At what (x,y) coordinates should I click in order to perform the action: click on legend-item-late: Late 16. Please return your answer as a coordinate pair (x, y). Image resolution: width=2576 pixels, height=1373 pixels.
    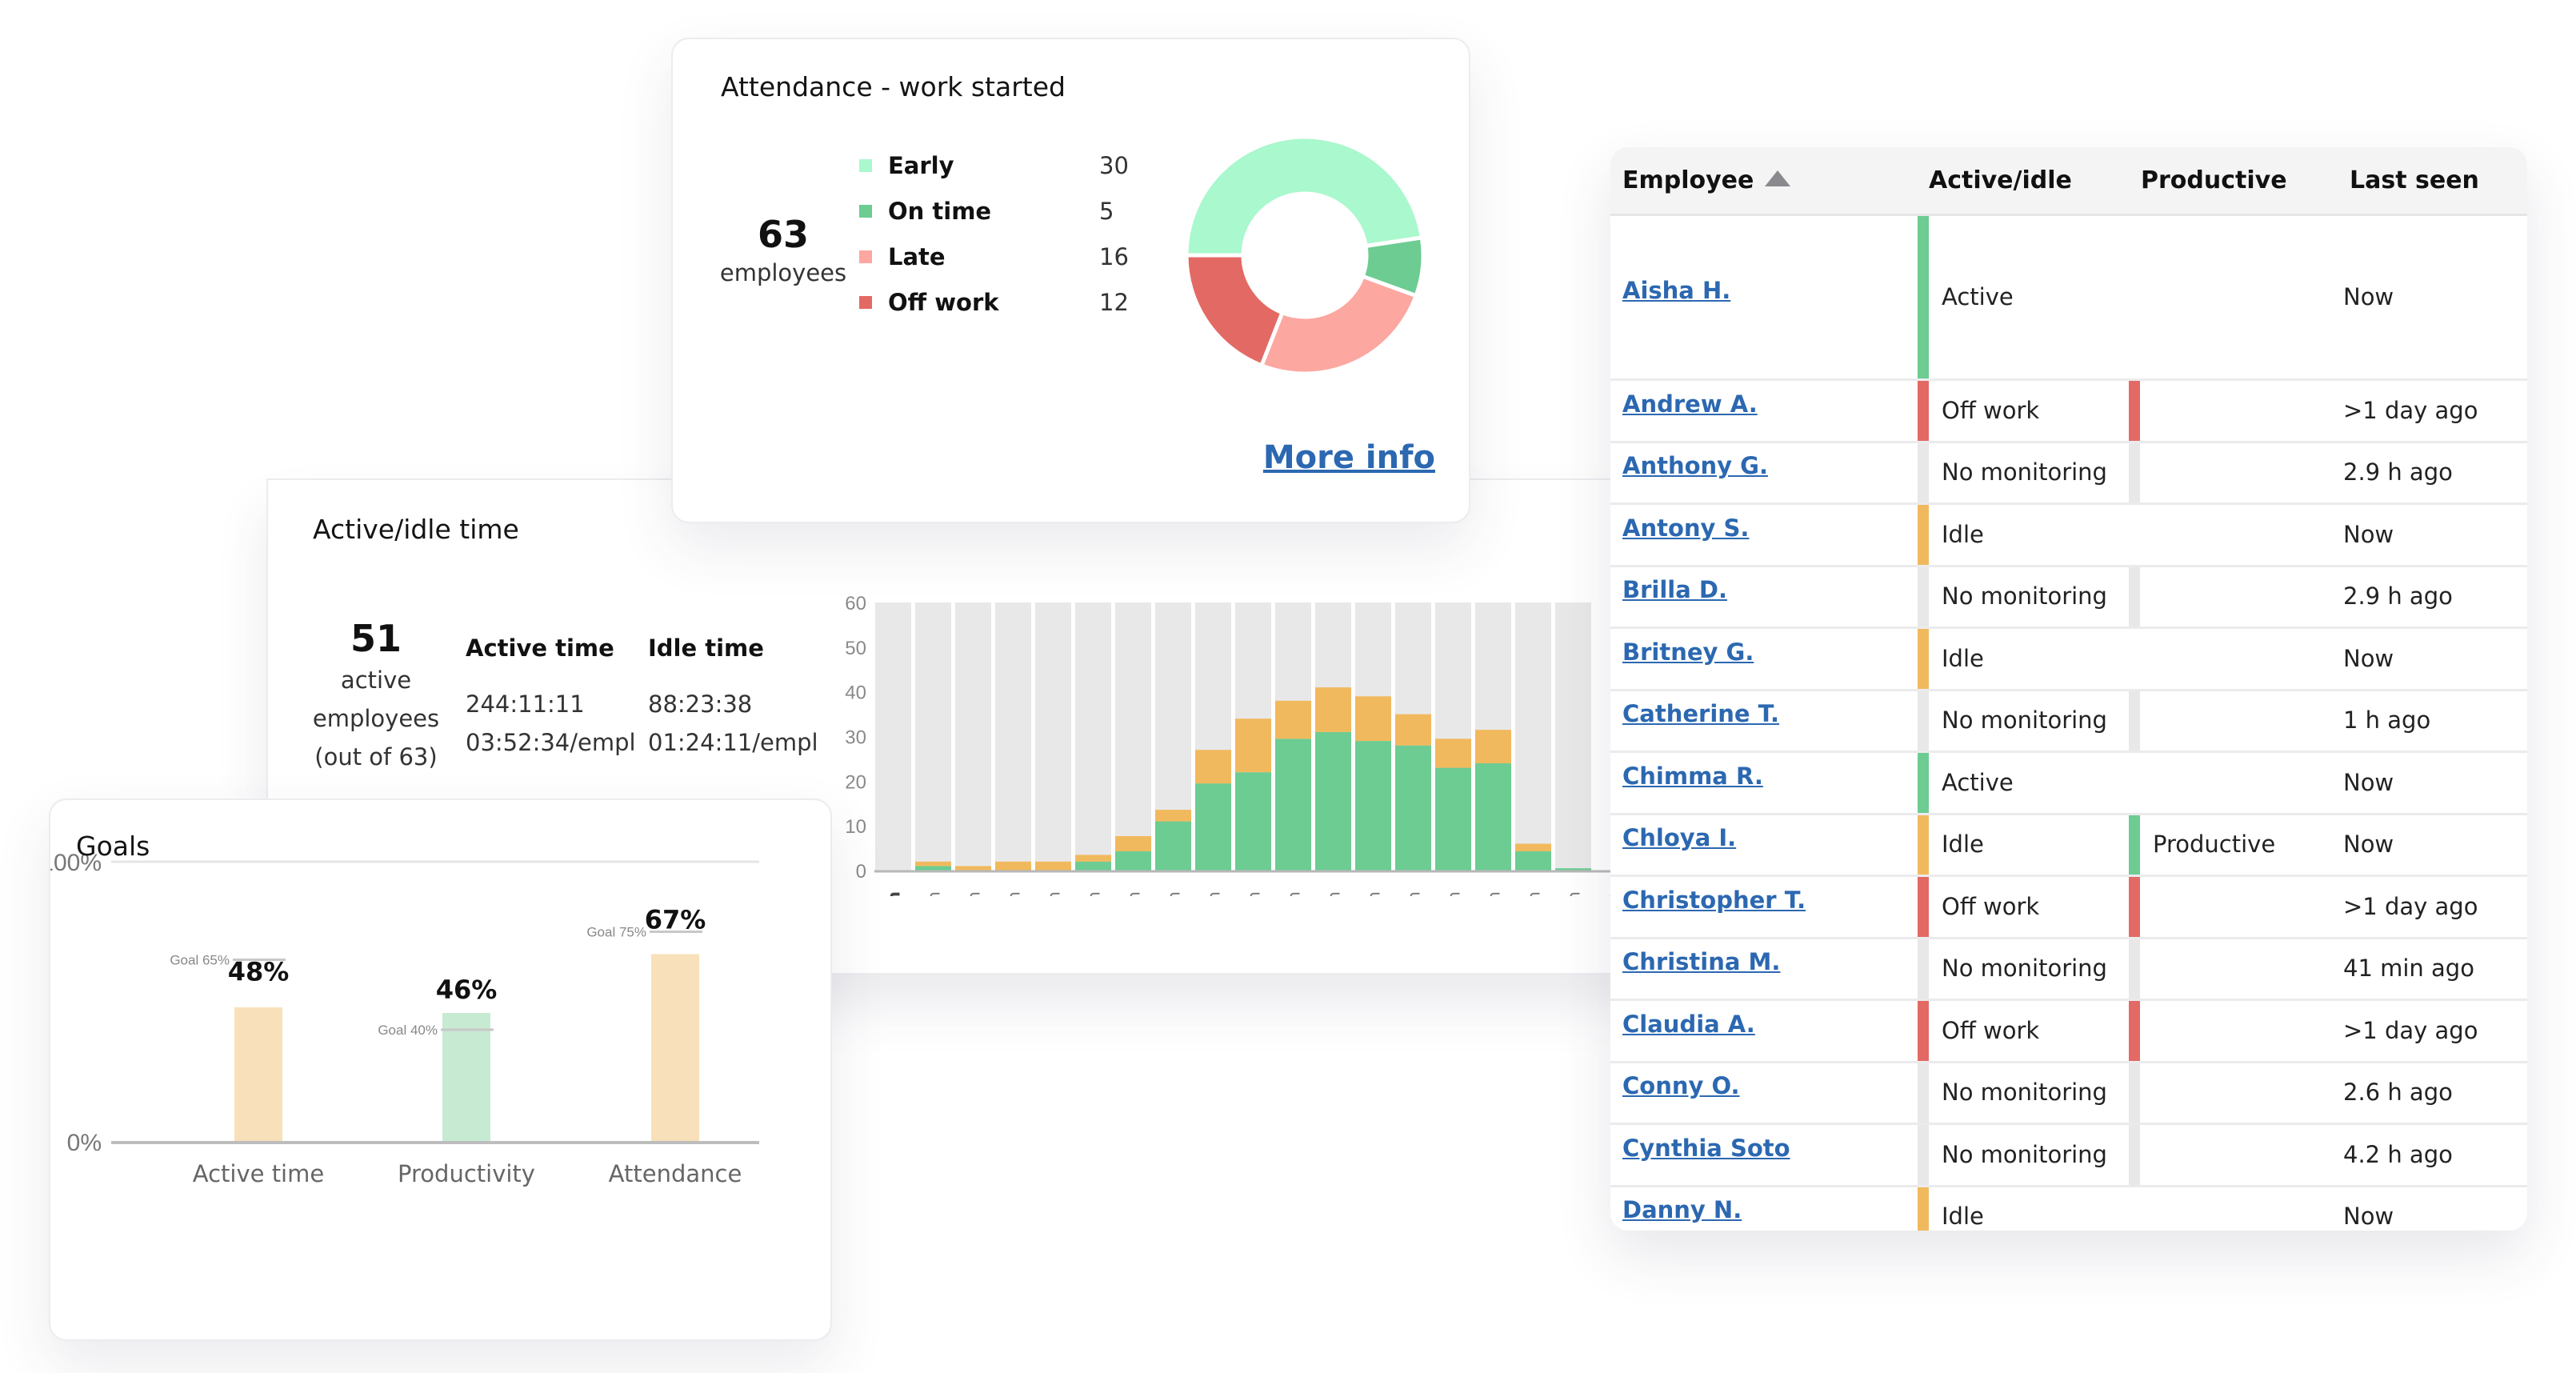
    Looking at the image, I should click on (1003, 257).